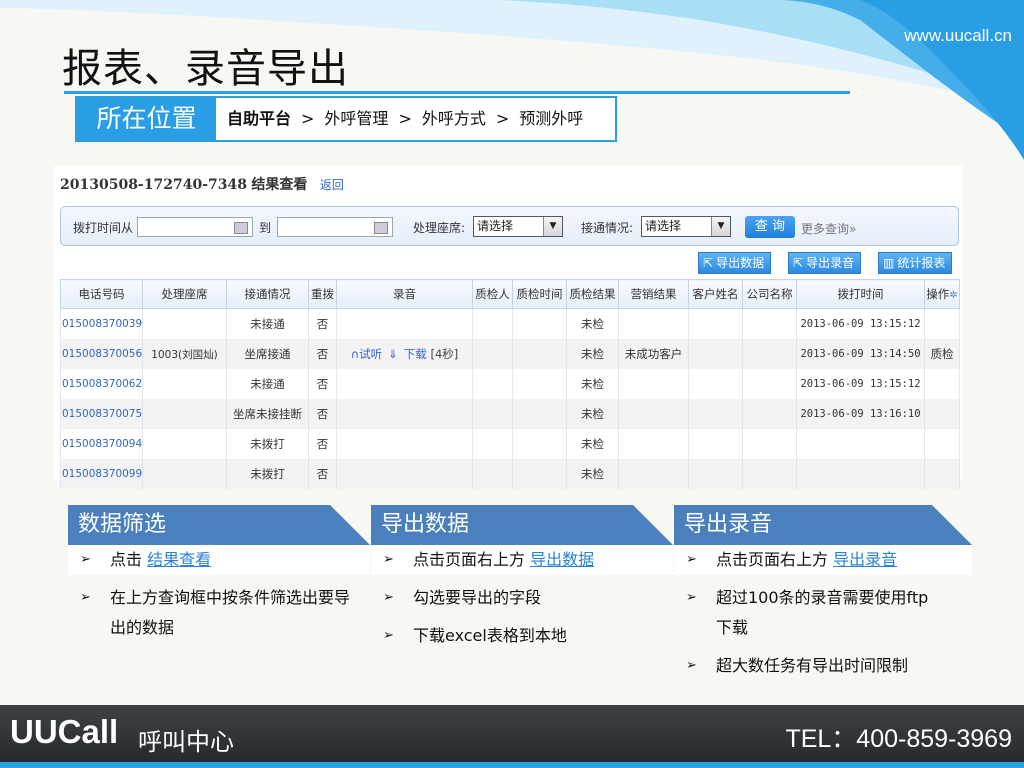  I want to click on column-header: 拨打时间, so click(860, 294).